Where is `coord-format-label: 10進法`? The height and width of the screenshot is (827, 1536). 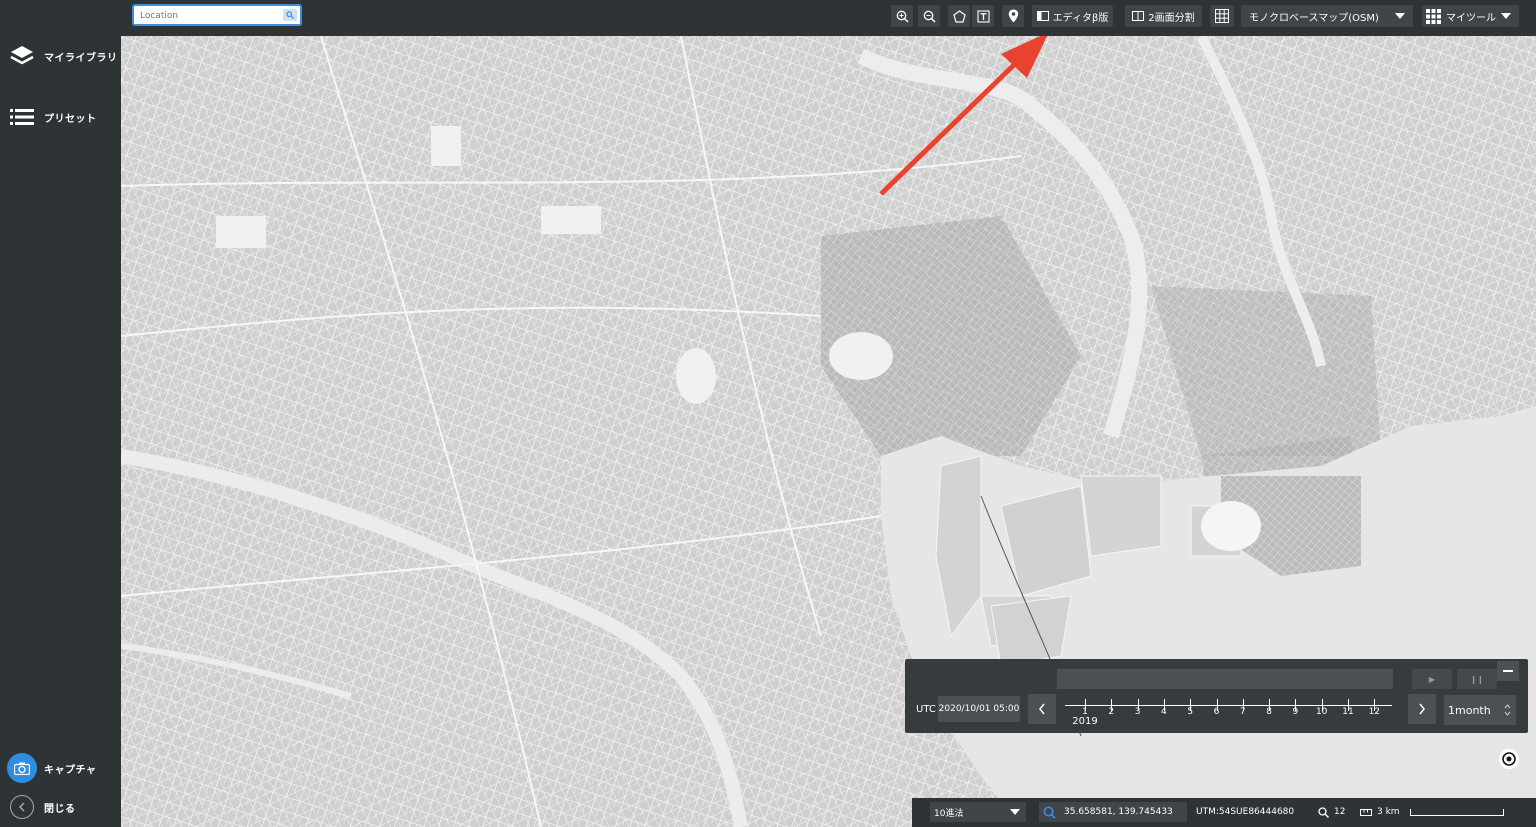 coord-format-label: 10進法 is located at coordinates (949, 813).